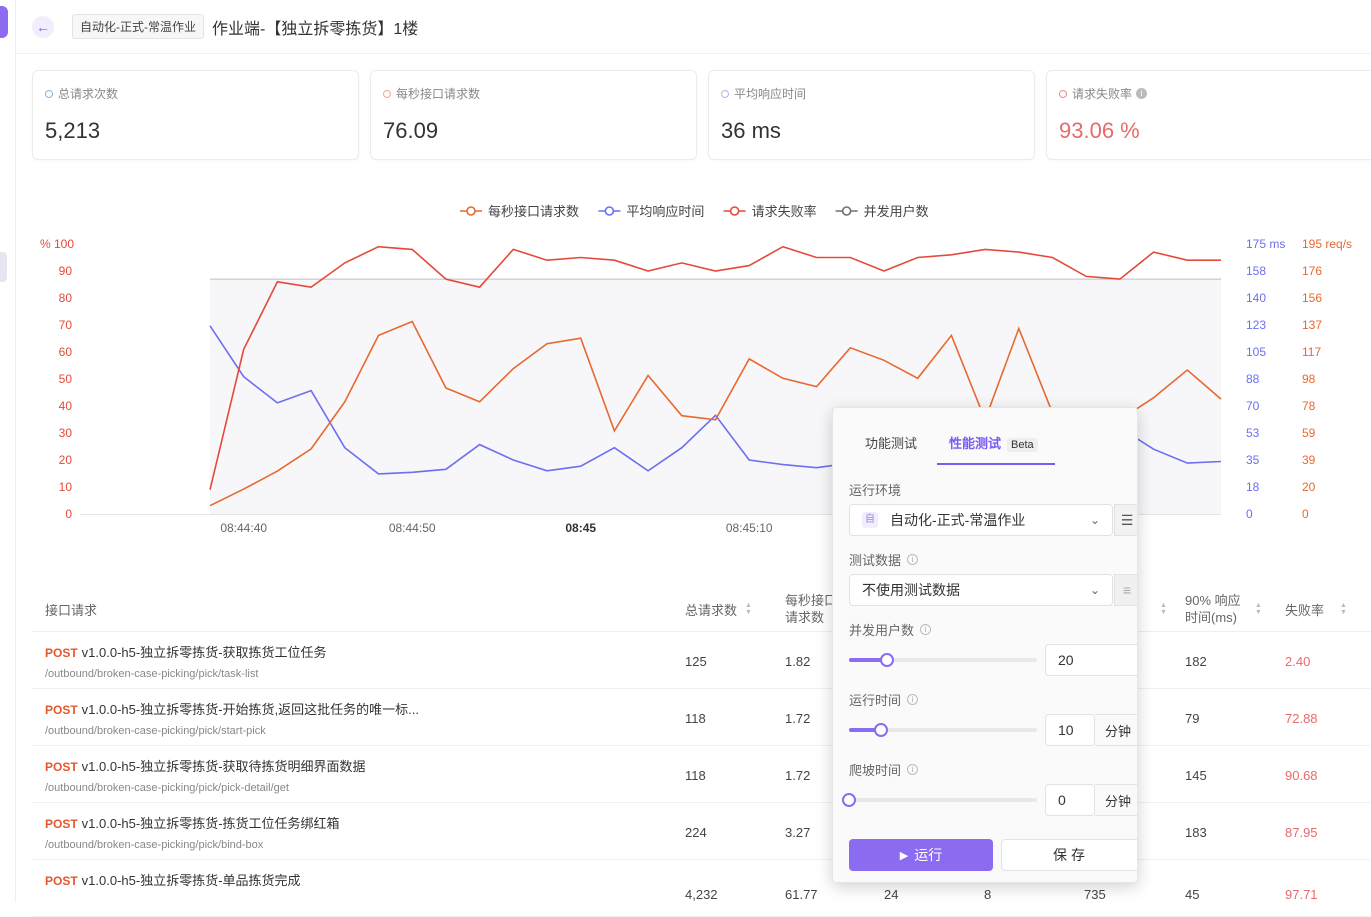  What do you see at coordinates (204, 652) in the screenshot?
I see `api-title: v1.0.0-h5-独立拆零拣货-获取拣货工位任务` at bounding box center [204, 652].